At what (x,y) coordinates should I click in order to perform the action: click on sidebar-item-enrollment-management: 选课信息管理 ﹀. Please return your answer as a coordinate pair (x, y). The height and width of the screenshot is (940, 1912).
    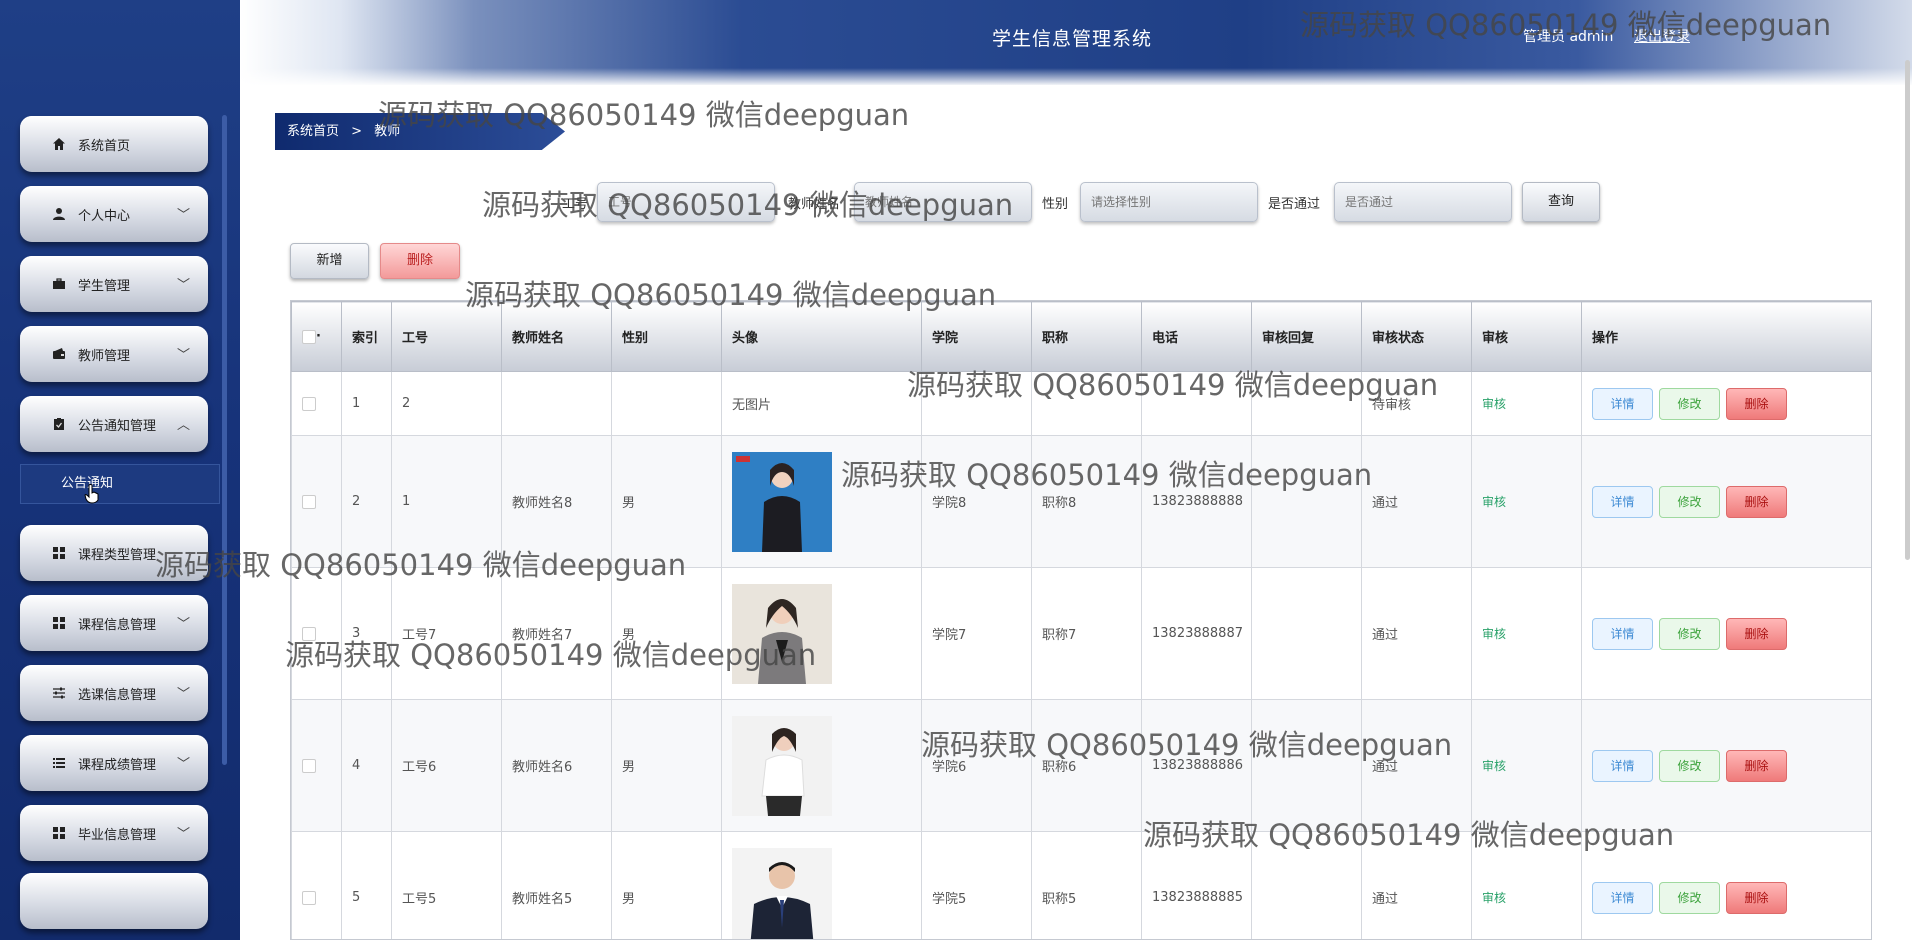
    Looking at the image, I should click on (114, 693).